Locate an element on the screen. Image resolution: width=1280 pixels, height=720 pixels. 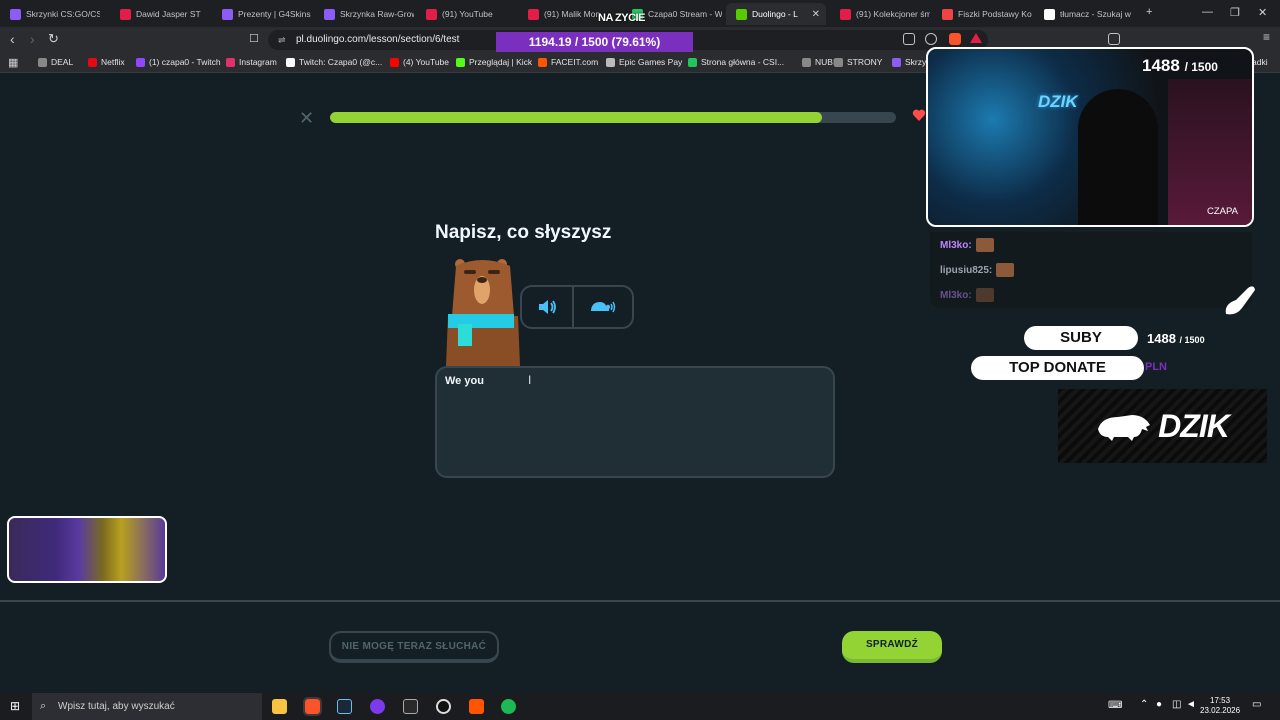
epic-games-icon is located at coordinates (410, 706).